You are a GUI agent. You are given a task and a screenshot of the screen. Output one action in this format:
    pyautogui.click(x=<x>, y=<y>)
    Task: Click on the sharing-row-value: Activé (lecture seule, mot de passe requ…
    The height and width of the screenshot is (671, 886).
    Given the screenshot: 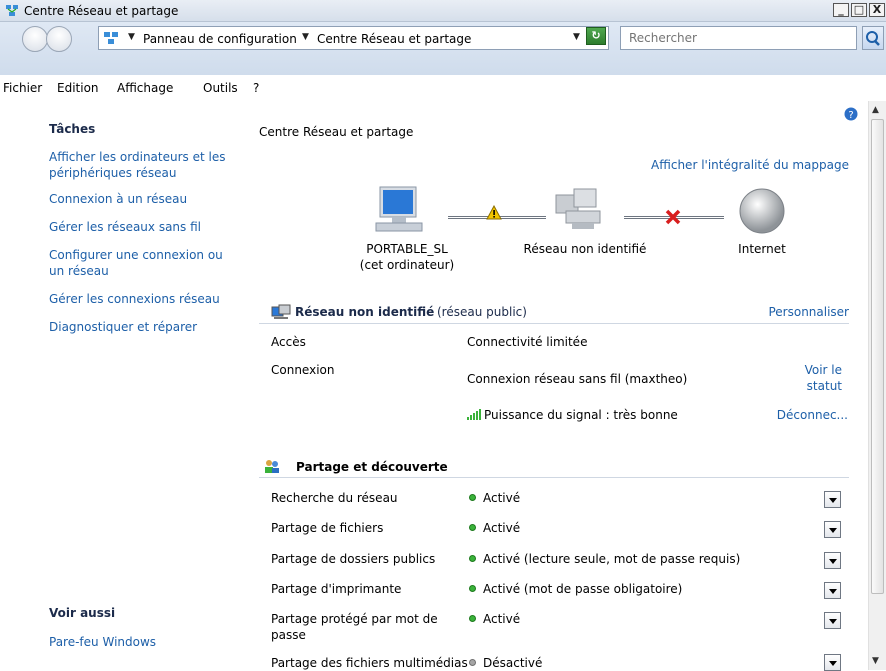 What is the action you would take?
    pyautogui.click(x=604, y=559)
    